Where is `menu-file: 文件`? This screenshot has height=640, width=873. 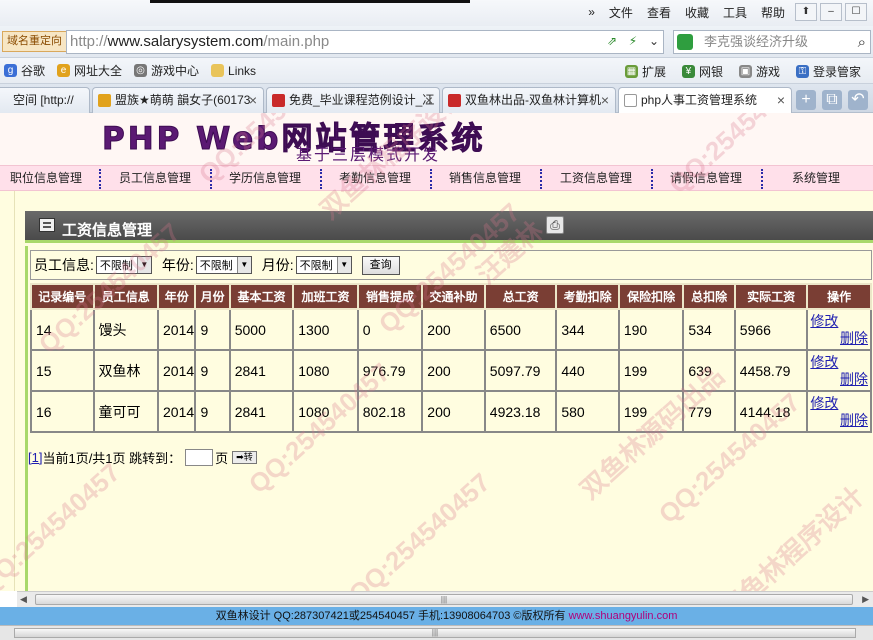
menu-file: 文件 is located at coordinates (621, 12).